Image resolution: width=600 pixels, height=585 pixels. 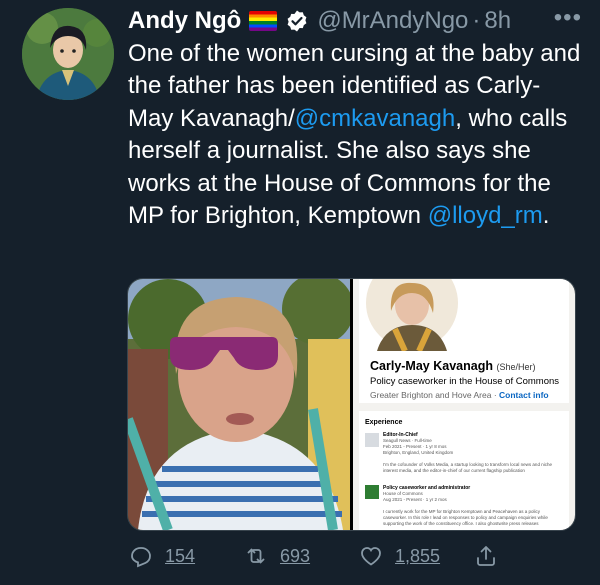 I want to click on linkedin-name: Carly-May Kavanagh (She/Her), so click(x=452, y=366).